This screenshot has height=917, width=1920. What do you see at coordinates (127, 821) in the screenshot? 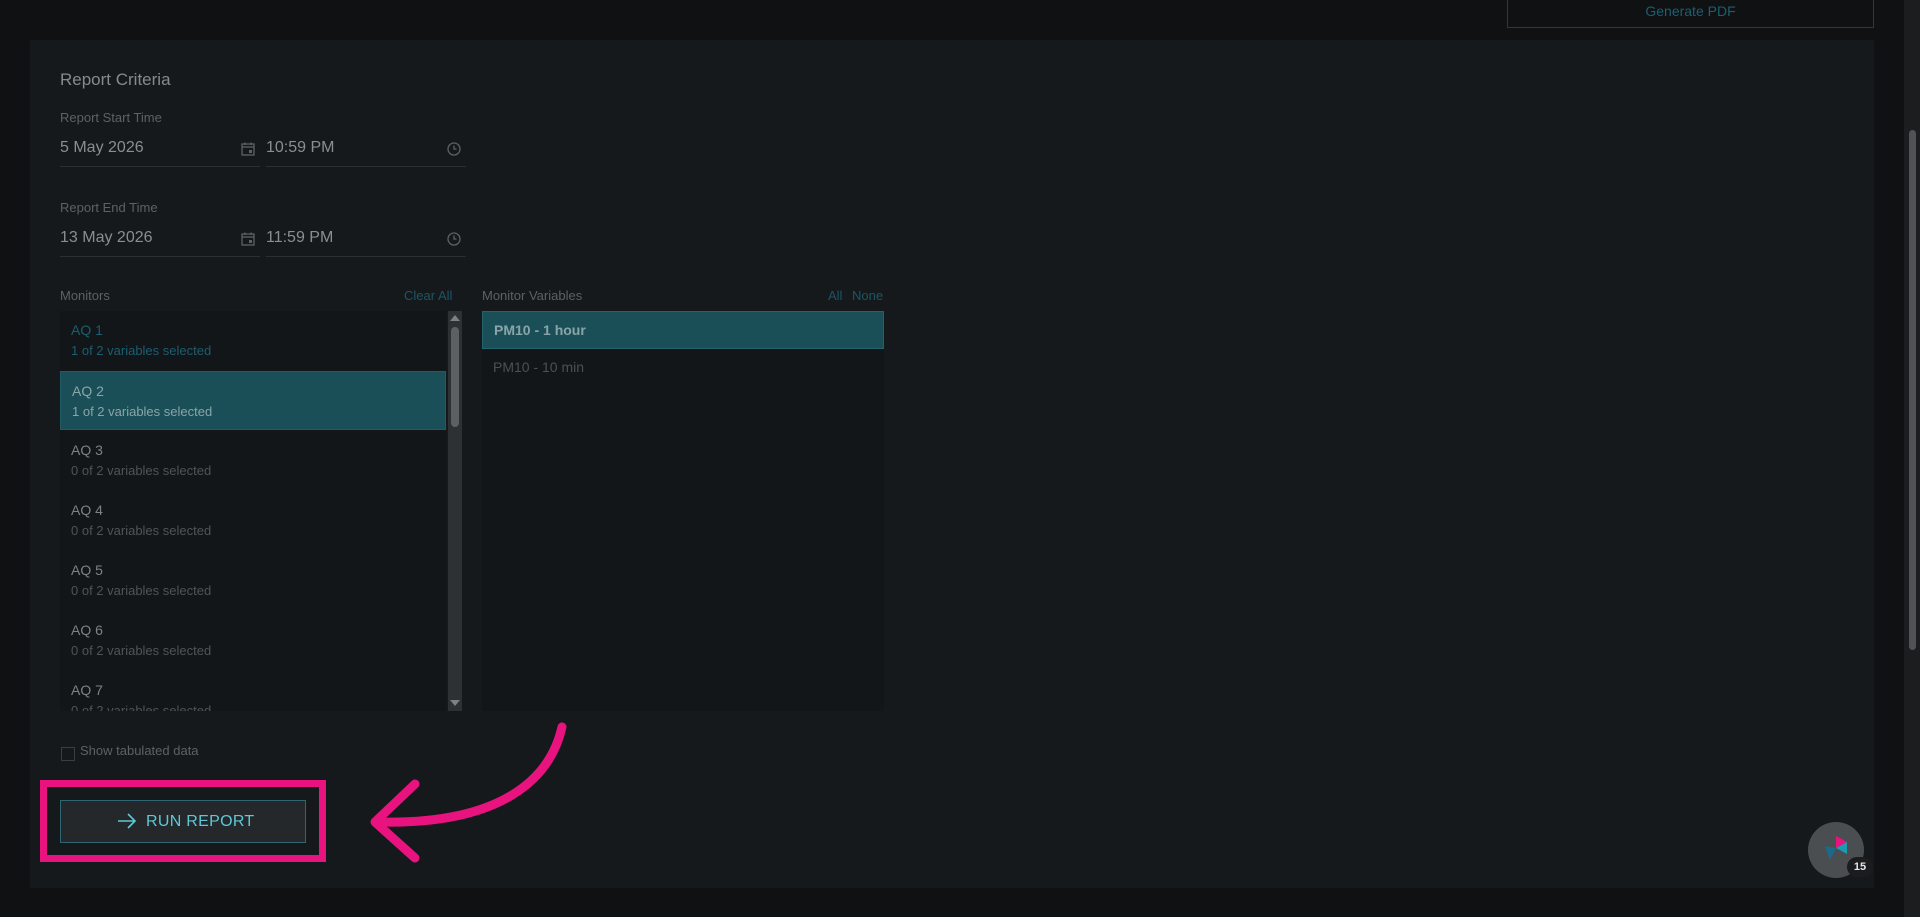
I see `arrow-right-icon` at bounding box center [127, 821].